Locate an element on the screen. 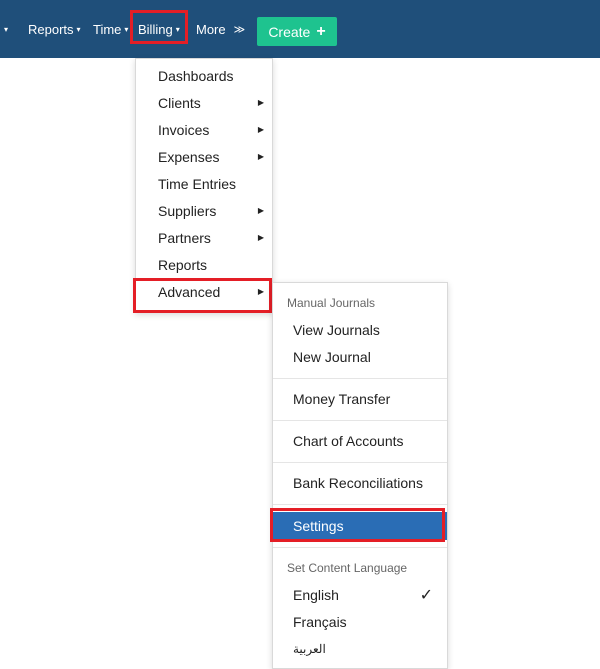 The image size is (600, 669). menu-item-bank-reconciliations: Bank Reconciliations is located at coordinates (360, 482).